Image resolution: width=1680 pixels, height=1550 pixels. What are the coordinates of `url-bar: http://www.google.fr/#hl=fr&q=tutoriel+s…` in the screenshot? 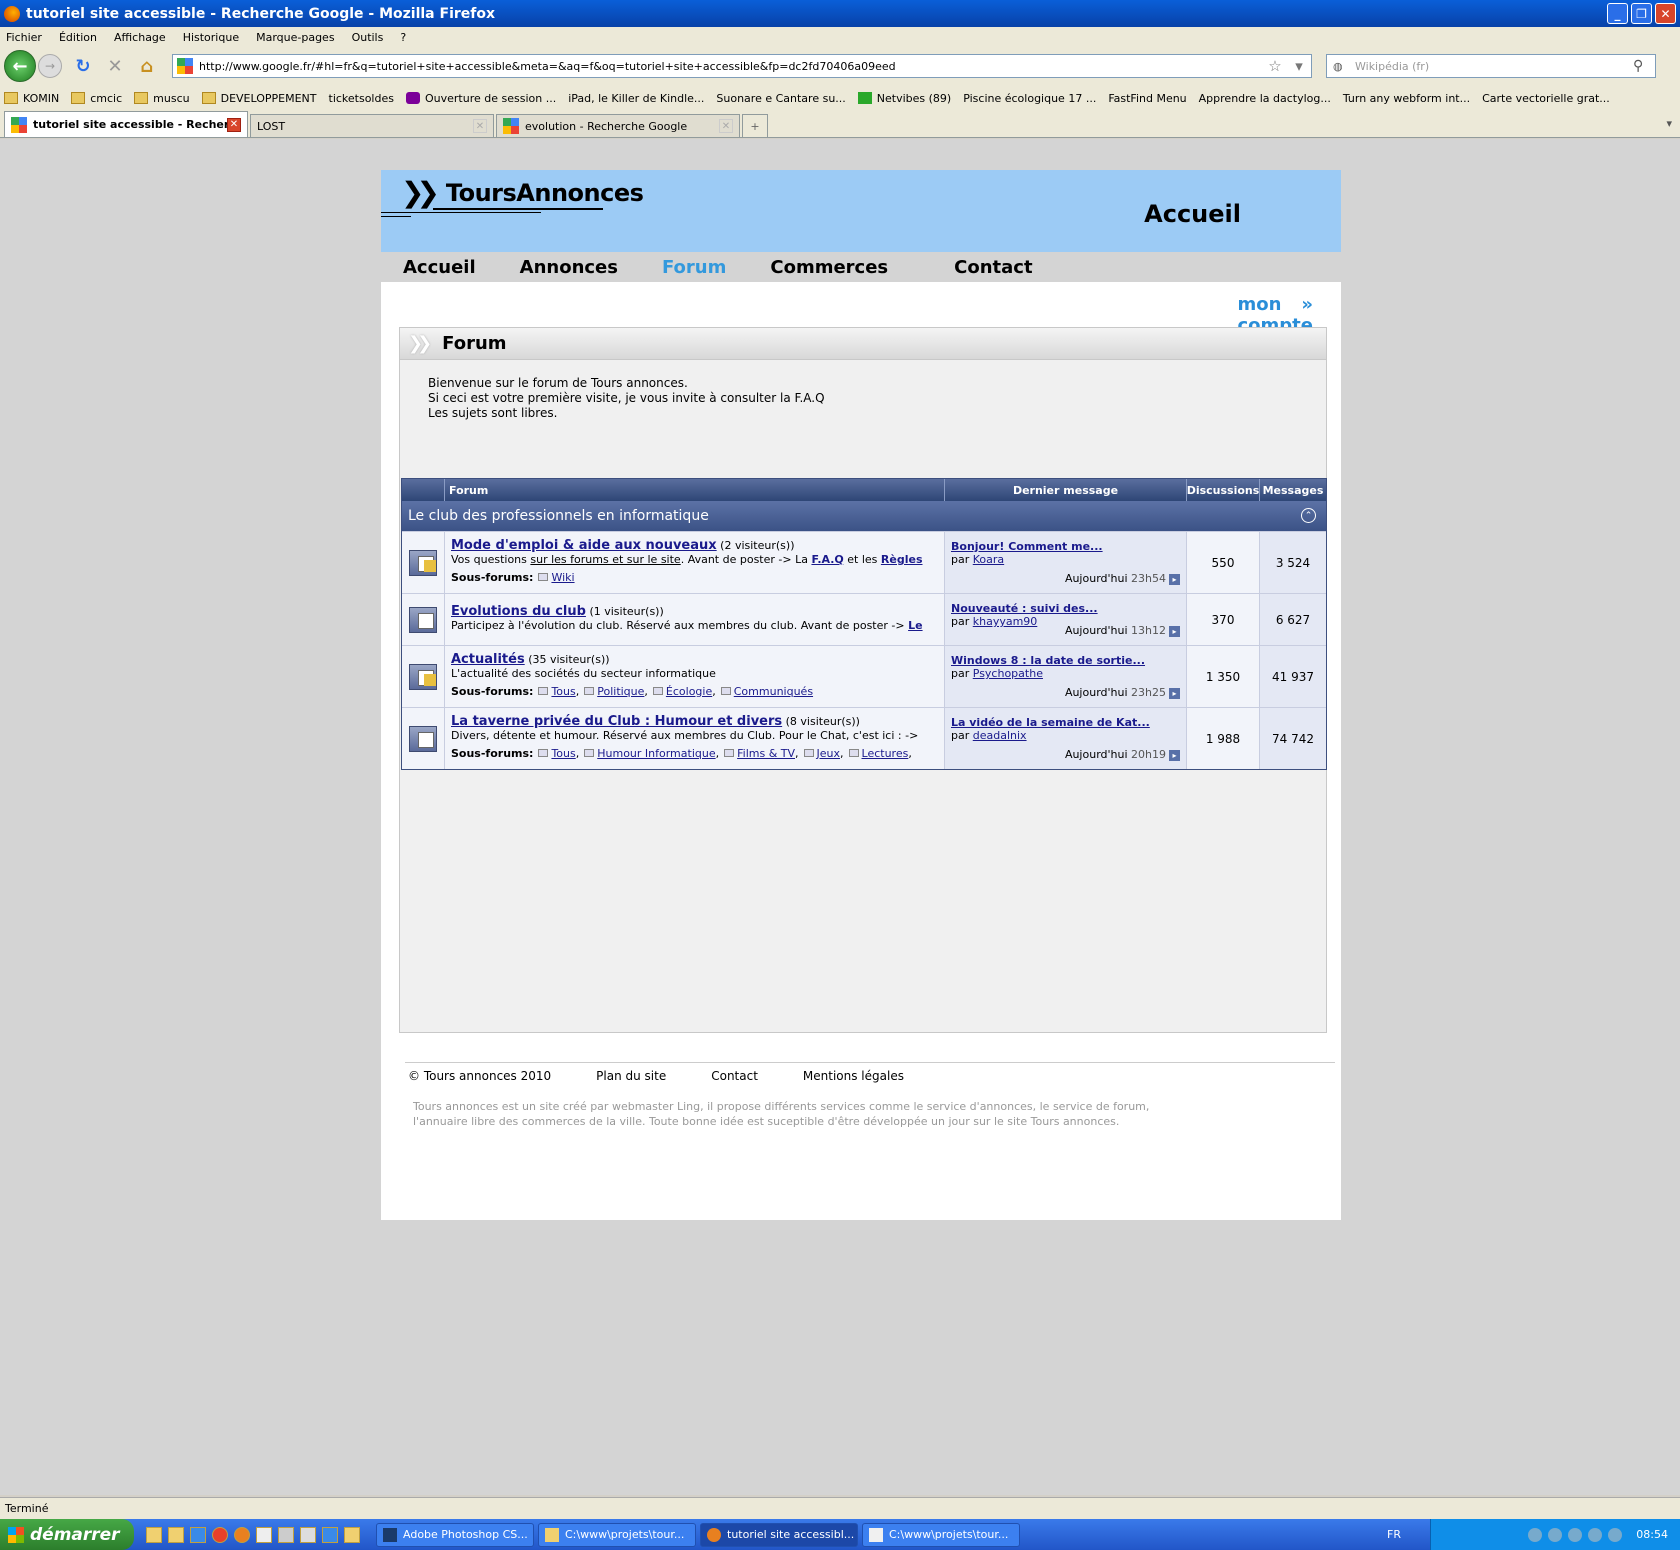 It's located at (742, 66).